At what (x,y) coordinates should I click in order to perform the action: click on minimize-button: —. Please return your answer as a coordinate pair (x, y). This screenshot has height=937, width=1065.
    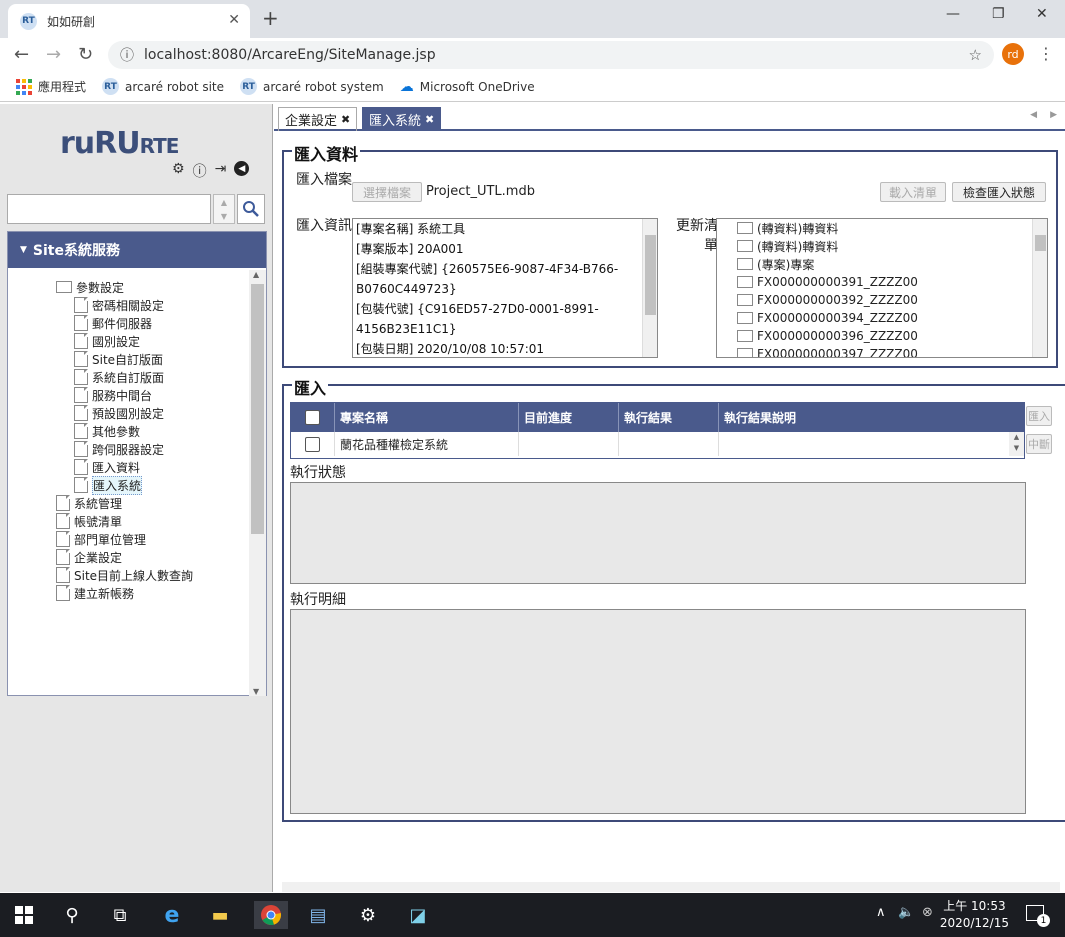
    Looking at the image, I should click on (953, 14).